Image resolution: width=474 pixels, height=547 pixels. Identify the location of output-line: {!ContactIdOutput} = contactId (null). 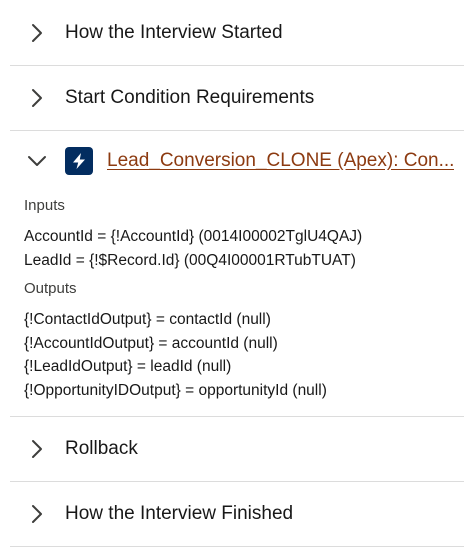
(147, 319).